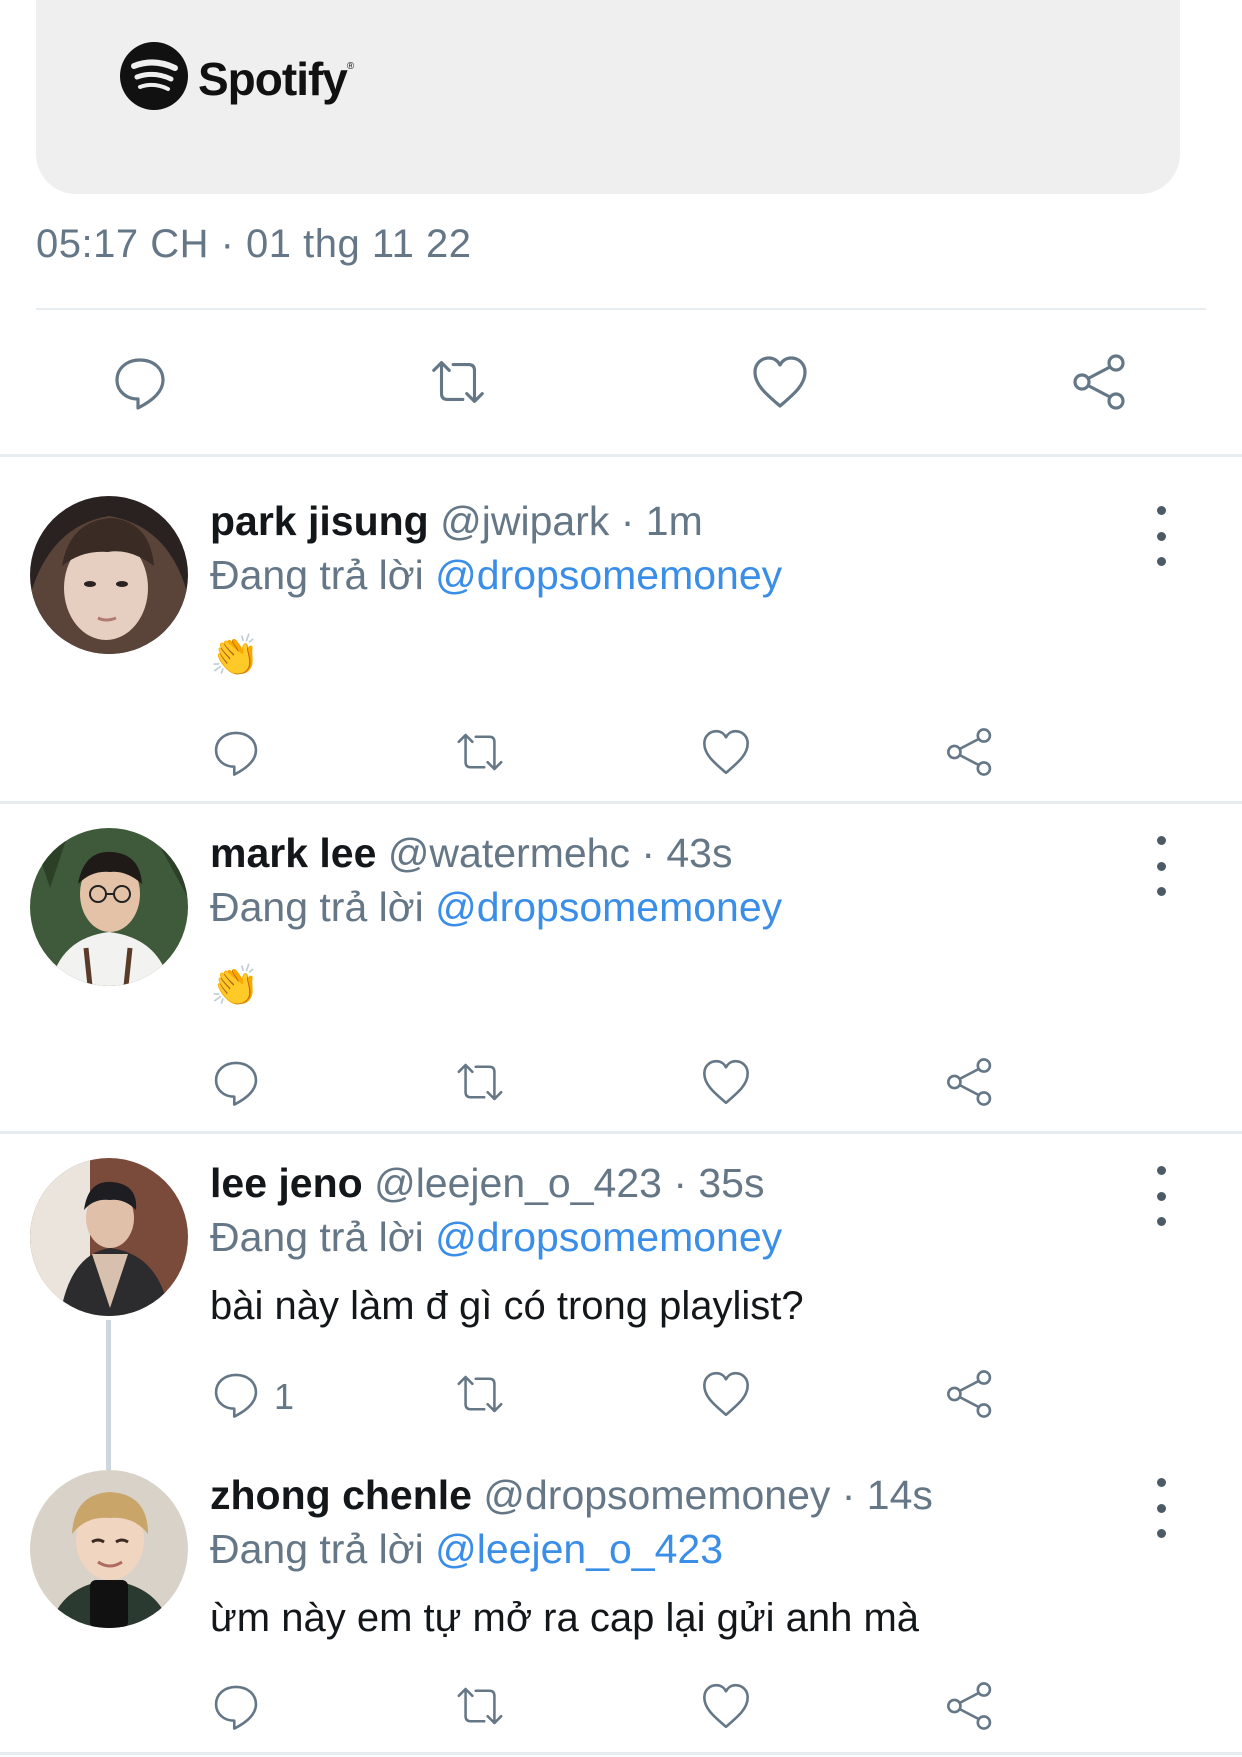  I want to click on section-divider, so click(621, 455).